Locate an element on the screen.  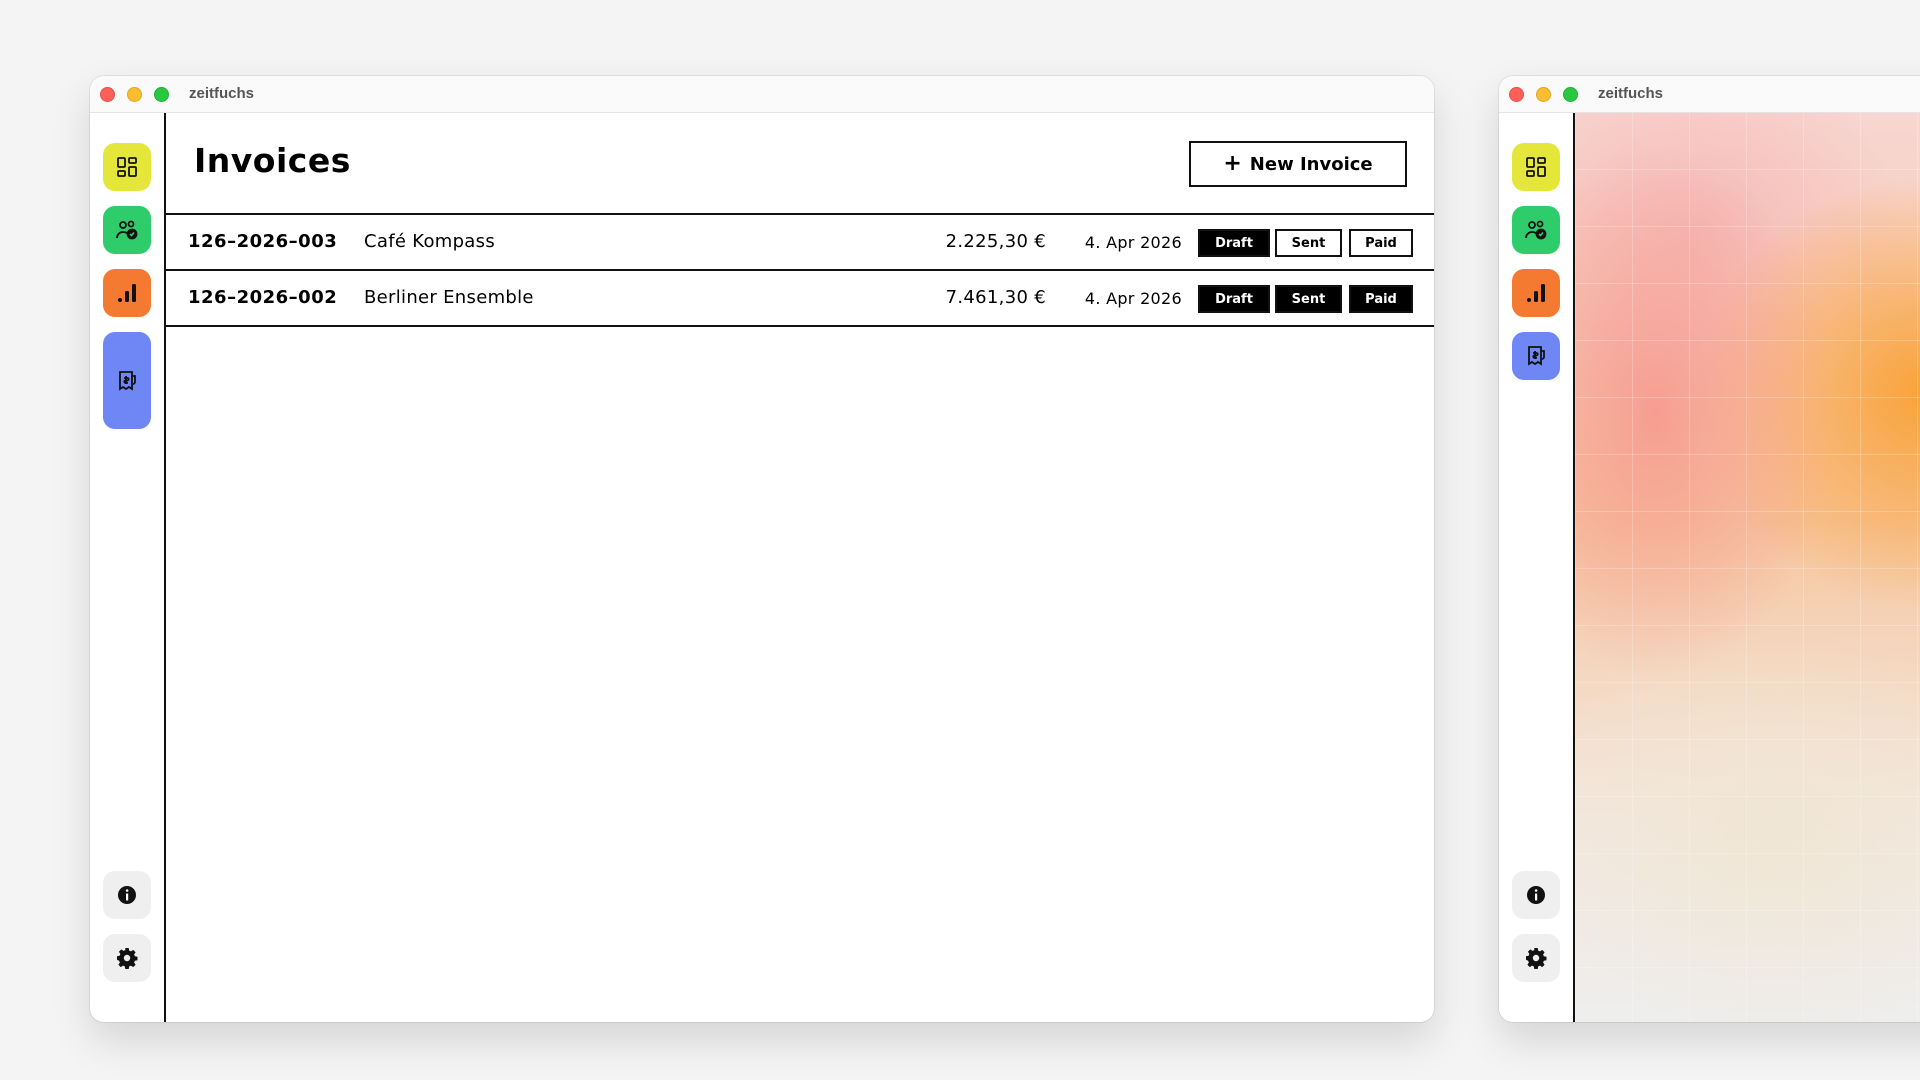
page-title: Invoices is located at coordinates (272, 160).